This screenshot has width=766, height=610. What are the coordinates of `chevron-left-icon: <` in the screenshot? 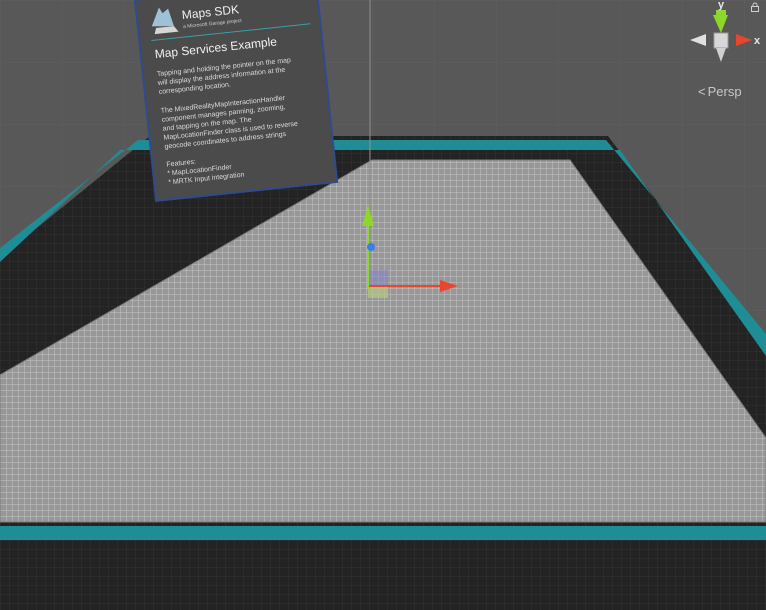 It's located at (702, 91).